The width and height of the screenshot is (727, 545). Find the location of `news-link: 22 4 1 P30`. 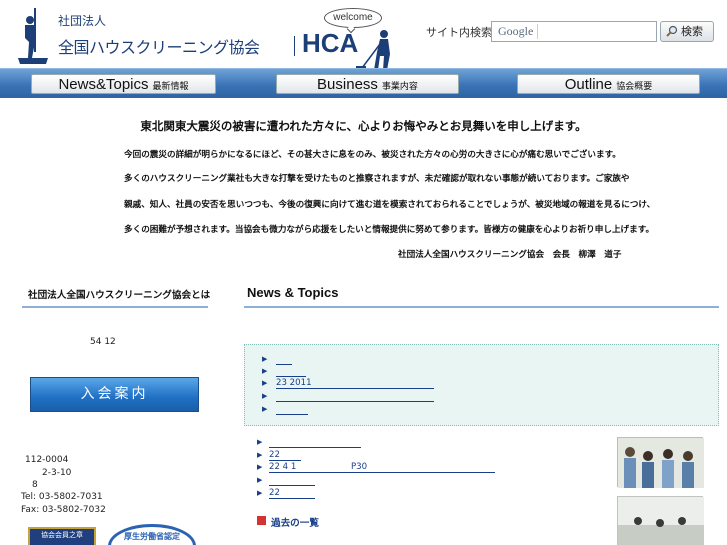

news-link: 22 4 1 P30 is located at coordinates (382, 468).